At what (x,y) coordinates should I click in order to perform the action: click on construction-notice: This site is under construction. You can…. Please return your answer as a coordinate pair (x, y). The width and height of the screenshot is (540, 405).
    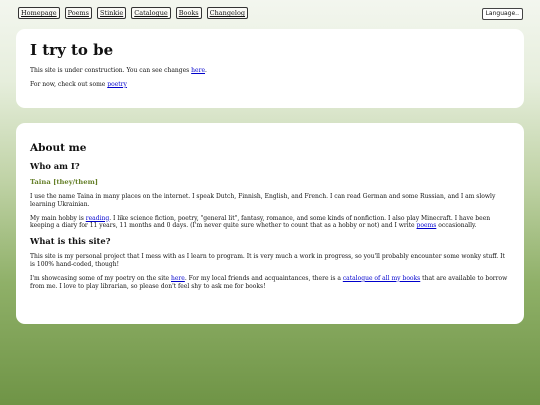
    Looking at the image, I should click on (270, 71).